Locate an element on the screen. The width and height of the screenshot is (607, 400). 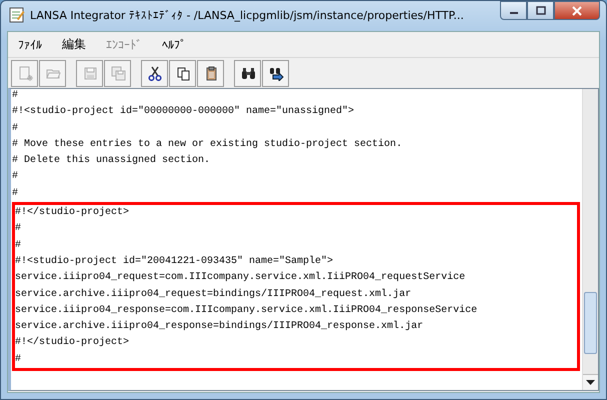
find-button is located at coordinates (247, 73).